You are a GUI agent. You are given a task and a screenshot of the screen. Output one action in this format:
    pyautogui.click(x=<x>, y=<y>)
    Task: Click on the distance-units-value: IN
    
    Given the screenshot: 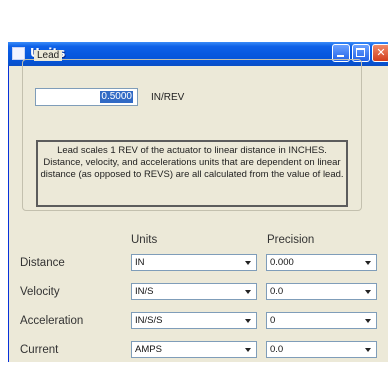 What is the action you would take?
    pyautogui.click(x=140, y=262)
    